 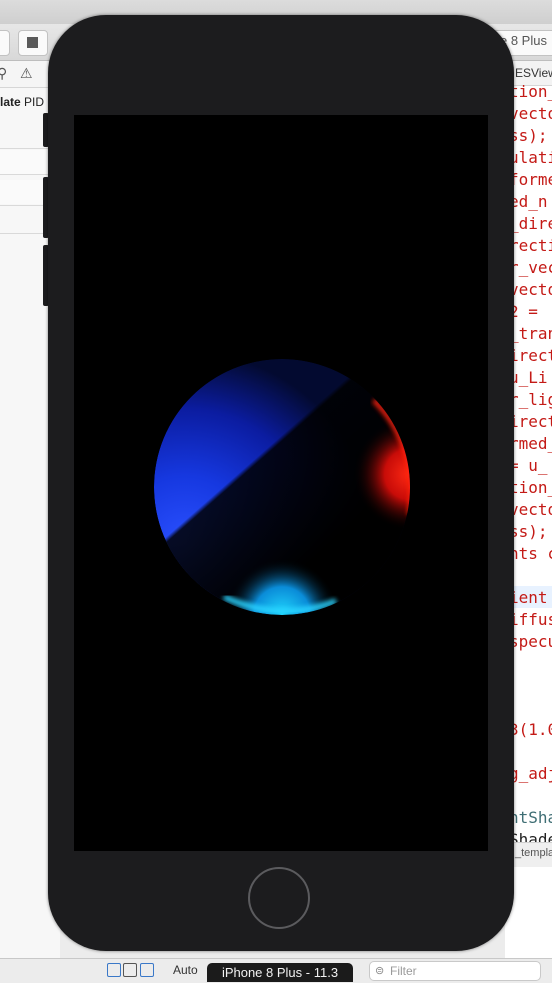 I want to click on jump-bar-file: ESView, so click(x=533, y=73).